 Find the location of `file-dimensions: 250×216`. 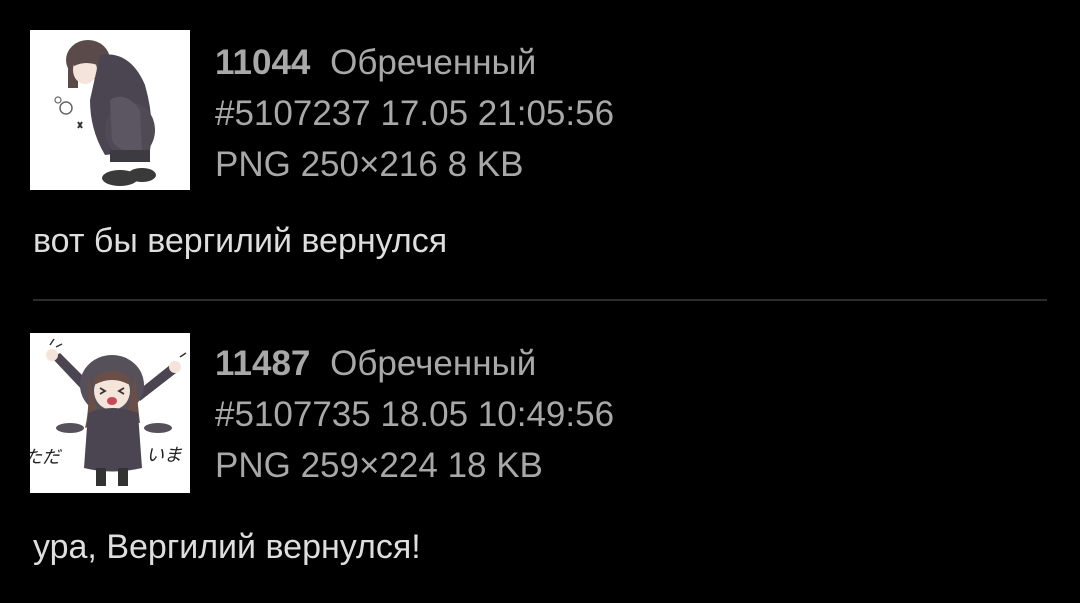

file-dimensions: 250×216 is located at coordinates (369, 164).